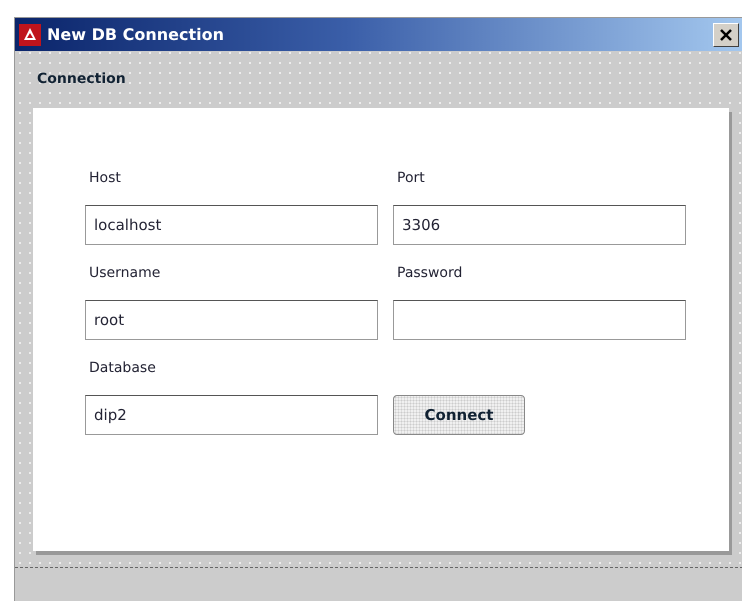 The width and height of the screenshot is (742, 601). What do you see at coordinates (411, 178) in the screenshot?
I see `field-label: Port` at bounding box center [411, 178].